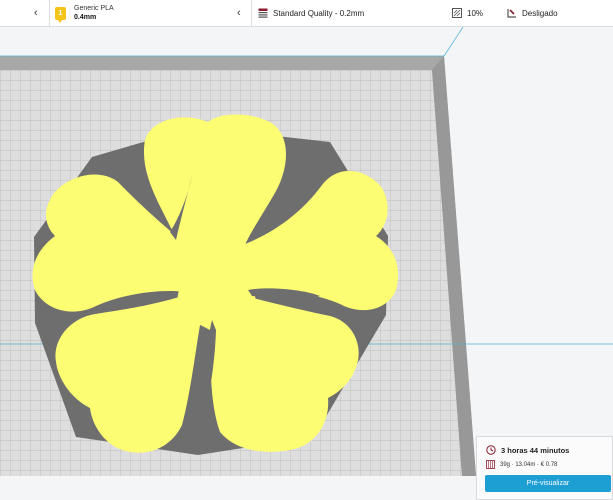  I want to click on print-profile-selector: Standard Quality - 0.2mm, so click(348, 13).